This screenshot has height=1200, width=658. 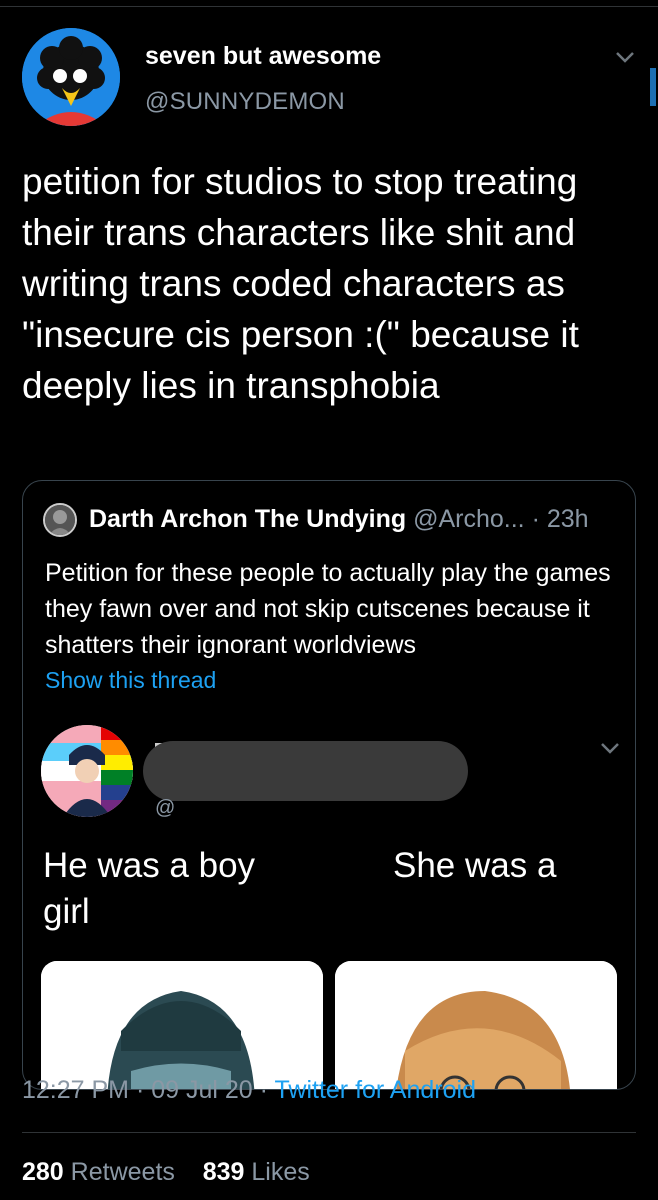 What do you see at coordinates (60, 520) in the screenshot?
I see `quote-avatar` at bounding box center [60, 520].